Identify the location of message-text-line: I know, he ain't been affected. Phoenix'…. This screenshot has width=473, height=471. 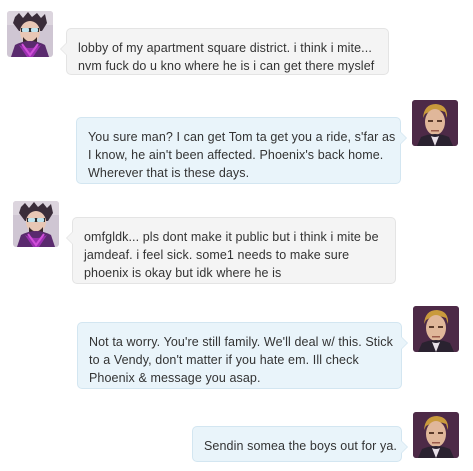
(236, 155).